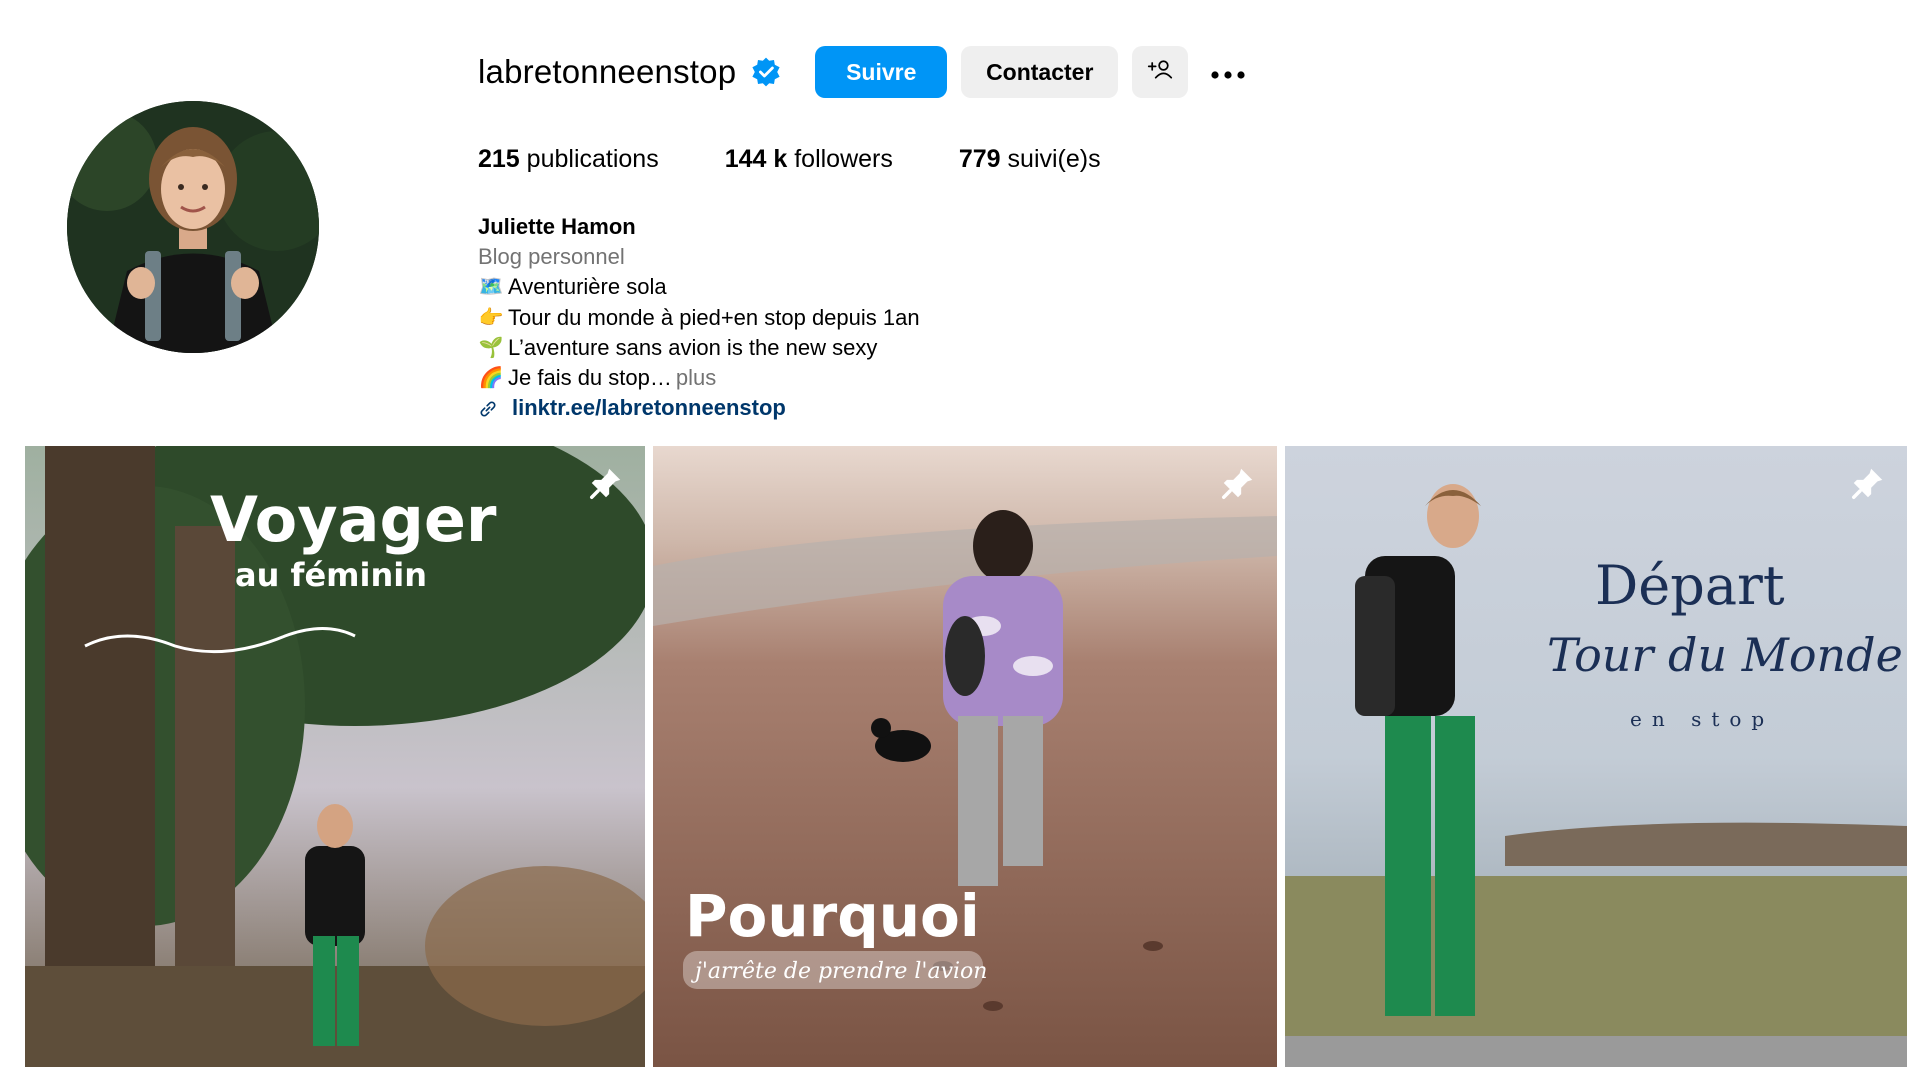 Image resolution: width=1920 pixels, height=1080 pixels. Describe the element at coordinates (499, 159) in the screenshot. I see `posts-count: 215` at that location.